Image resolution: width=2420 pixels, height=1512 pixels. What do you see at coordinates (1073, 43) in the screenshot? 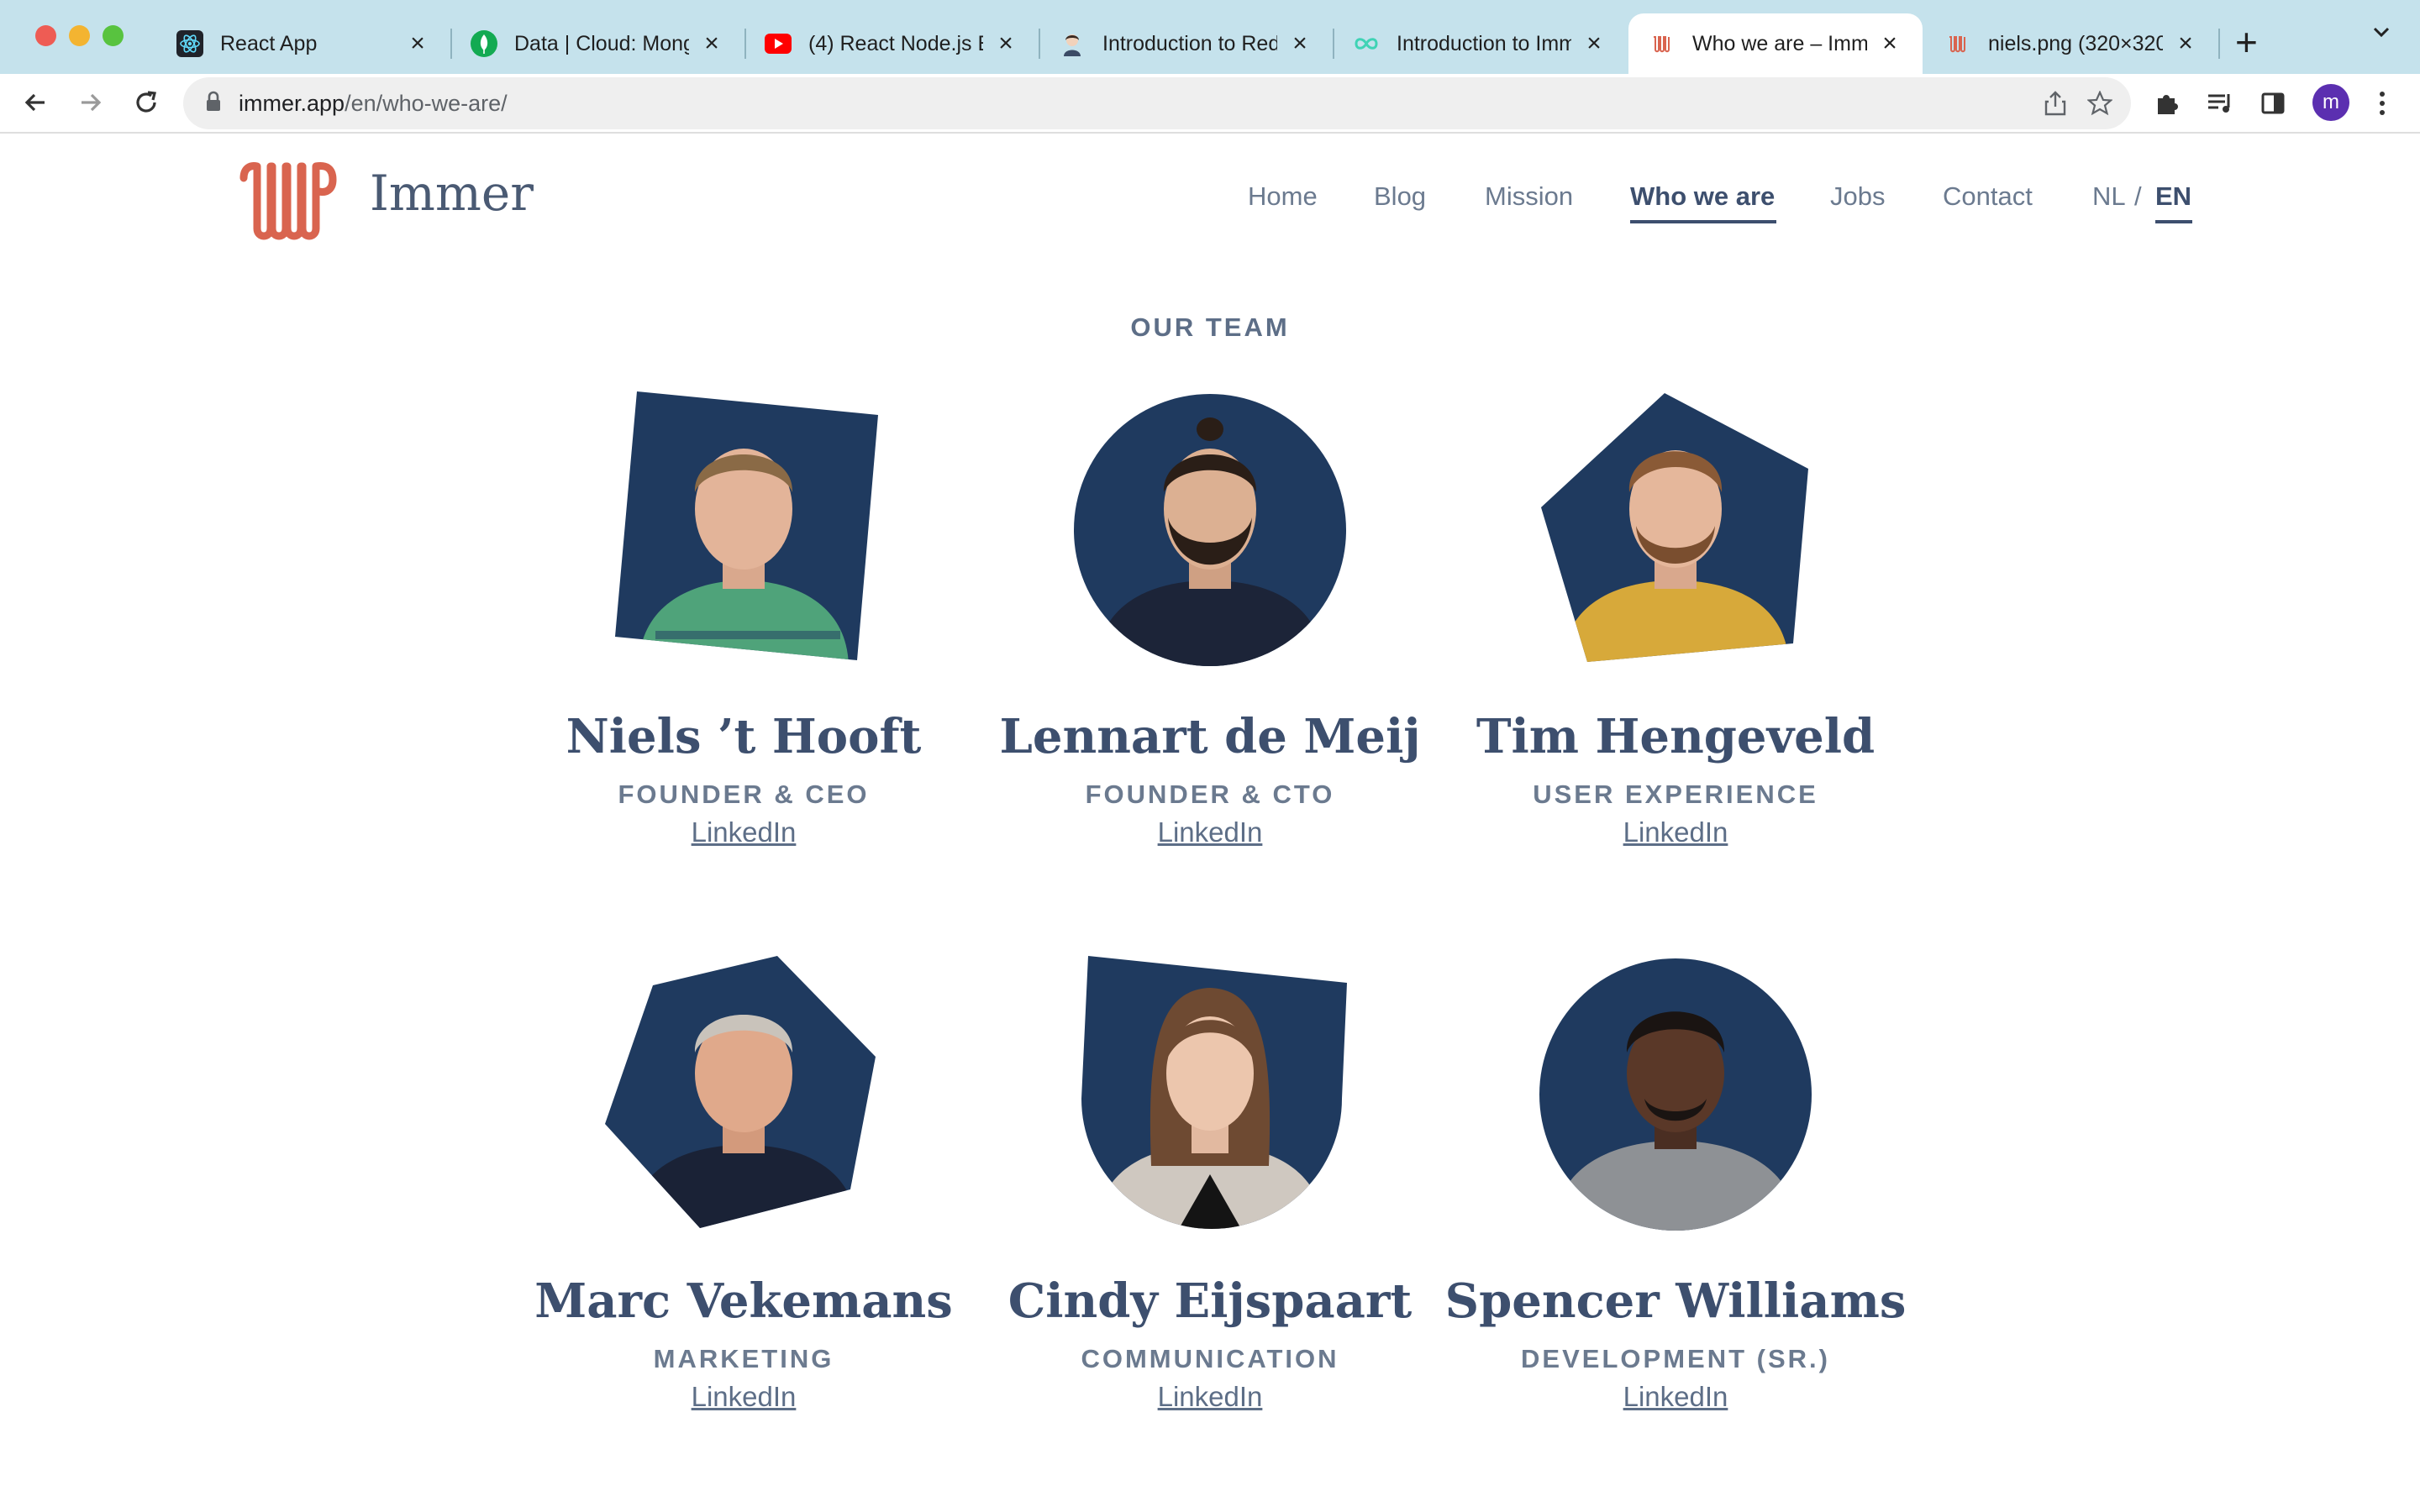
I see `avatar-icon` at bounding box center [1073, 43].